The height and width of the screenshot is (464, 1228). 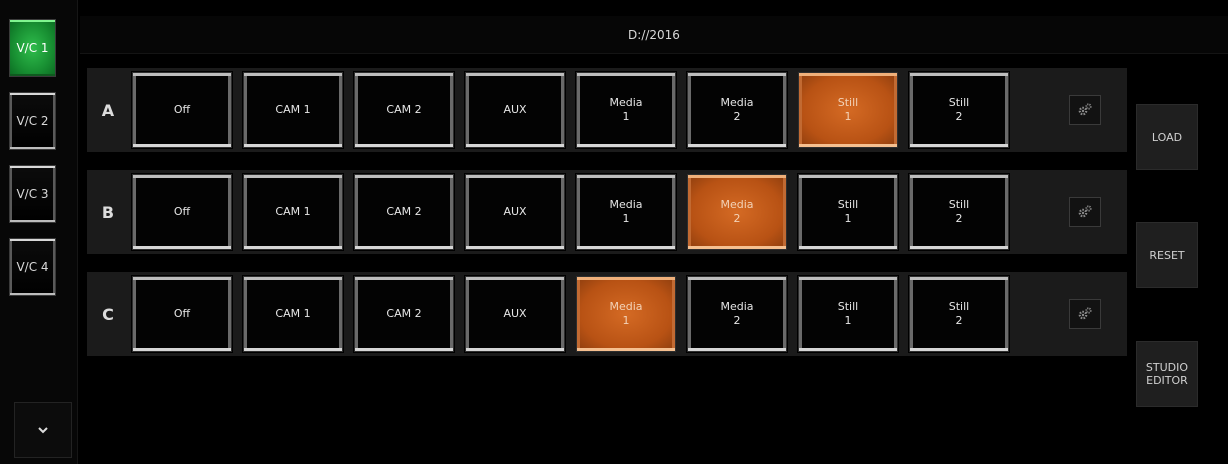 What do you see at coordinates (32, 48) in the screenshot?
I see `sidebar-item-vc1: V/C 1` at bounding box center [32, 48].